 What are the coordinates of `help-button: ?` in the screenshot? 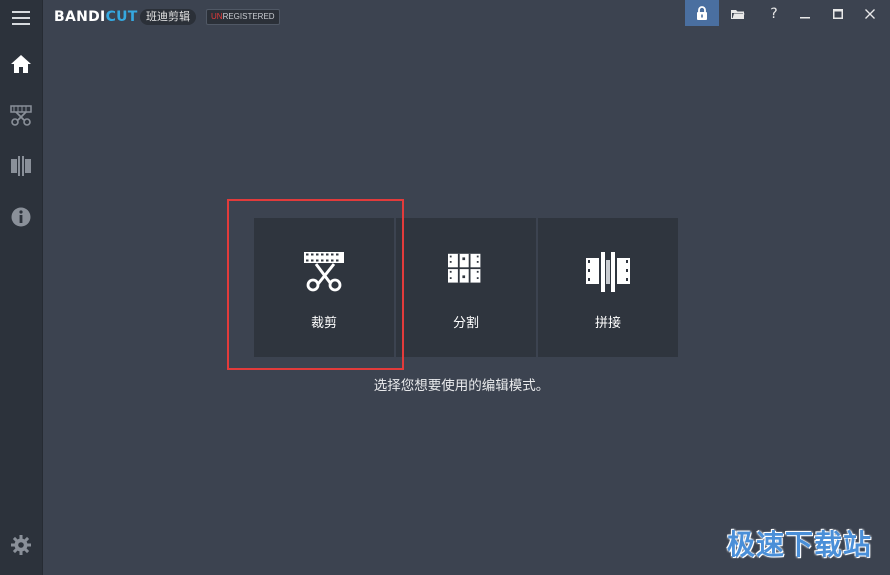 It's located at (774, 14).